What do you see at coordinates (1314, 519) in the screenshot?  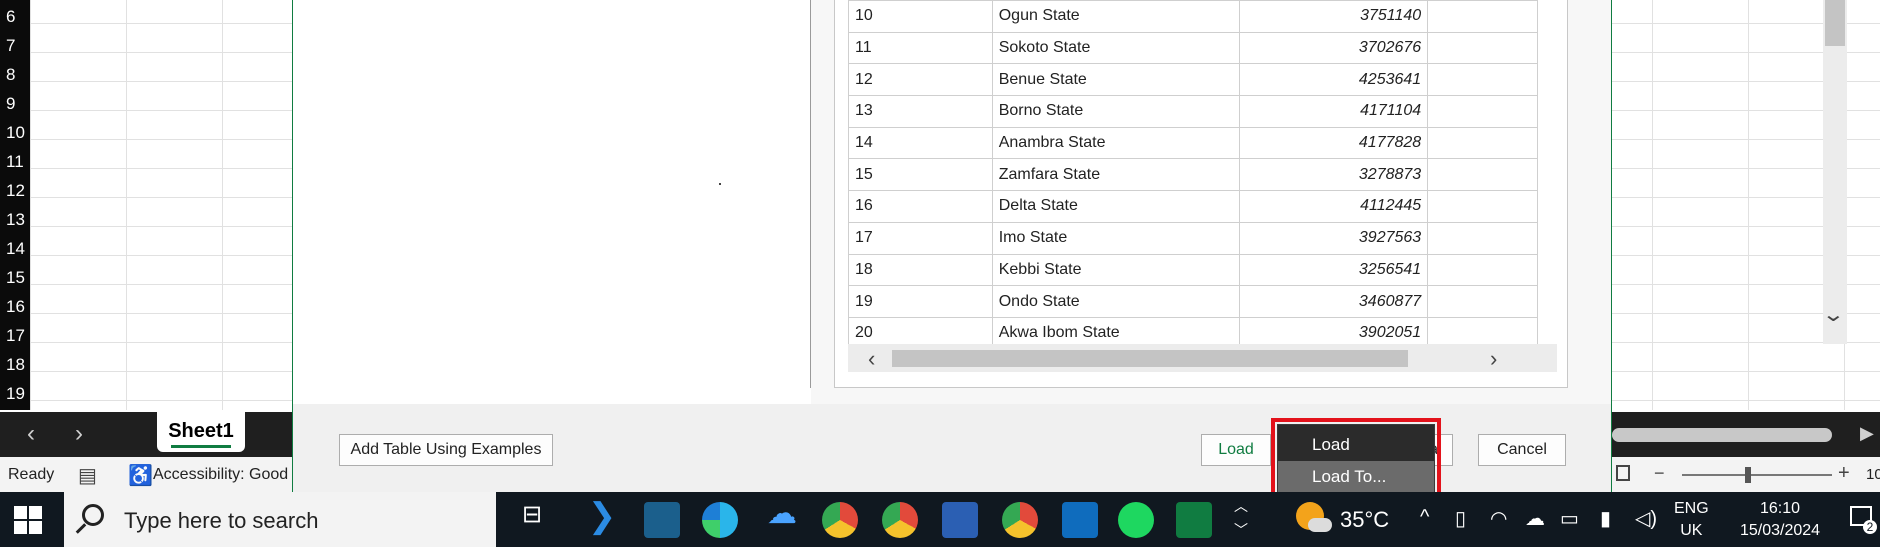 I see `weather-icon` at bounding box center [1314, 519].